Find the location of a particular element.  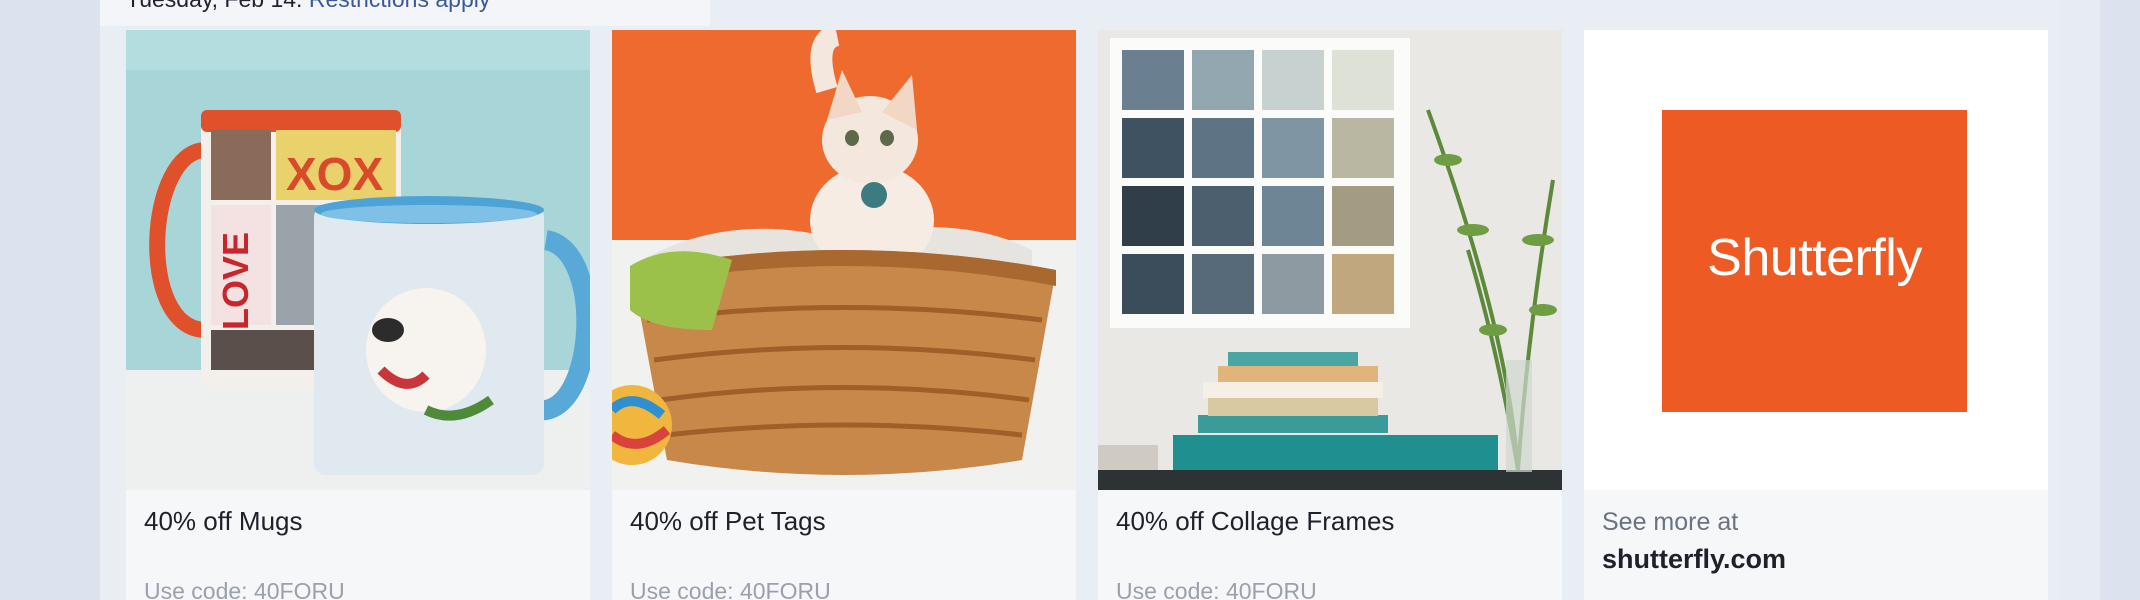

svg-text: LOVE is located at coordinates (235, 281).